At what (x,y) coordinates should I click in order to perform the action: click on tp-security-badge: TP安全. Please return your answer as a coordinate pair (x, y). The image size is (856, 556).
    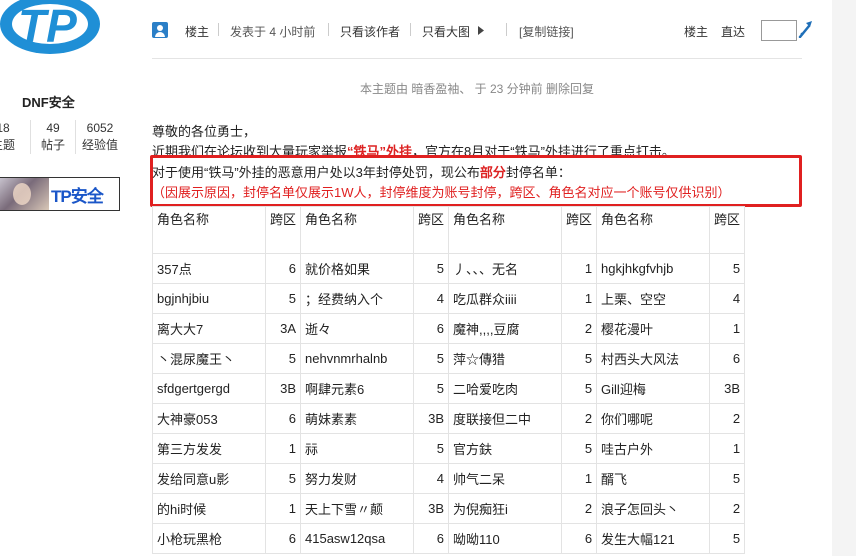
    Looking at the image, I should click on (60, 194).